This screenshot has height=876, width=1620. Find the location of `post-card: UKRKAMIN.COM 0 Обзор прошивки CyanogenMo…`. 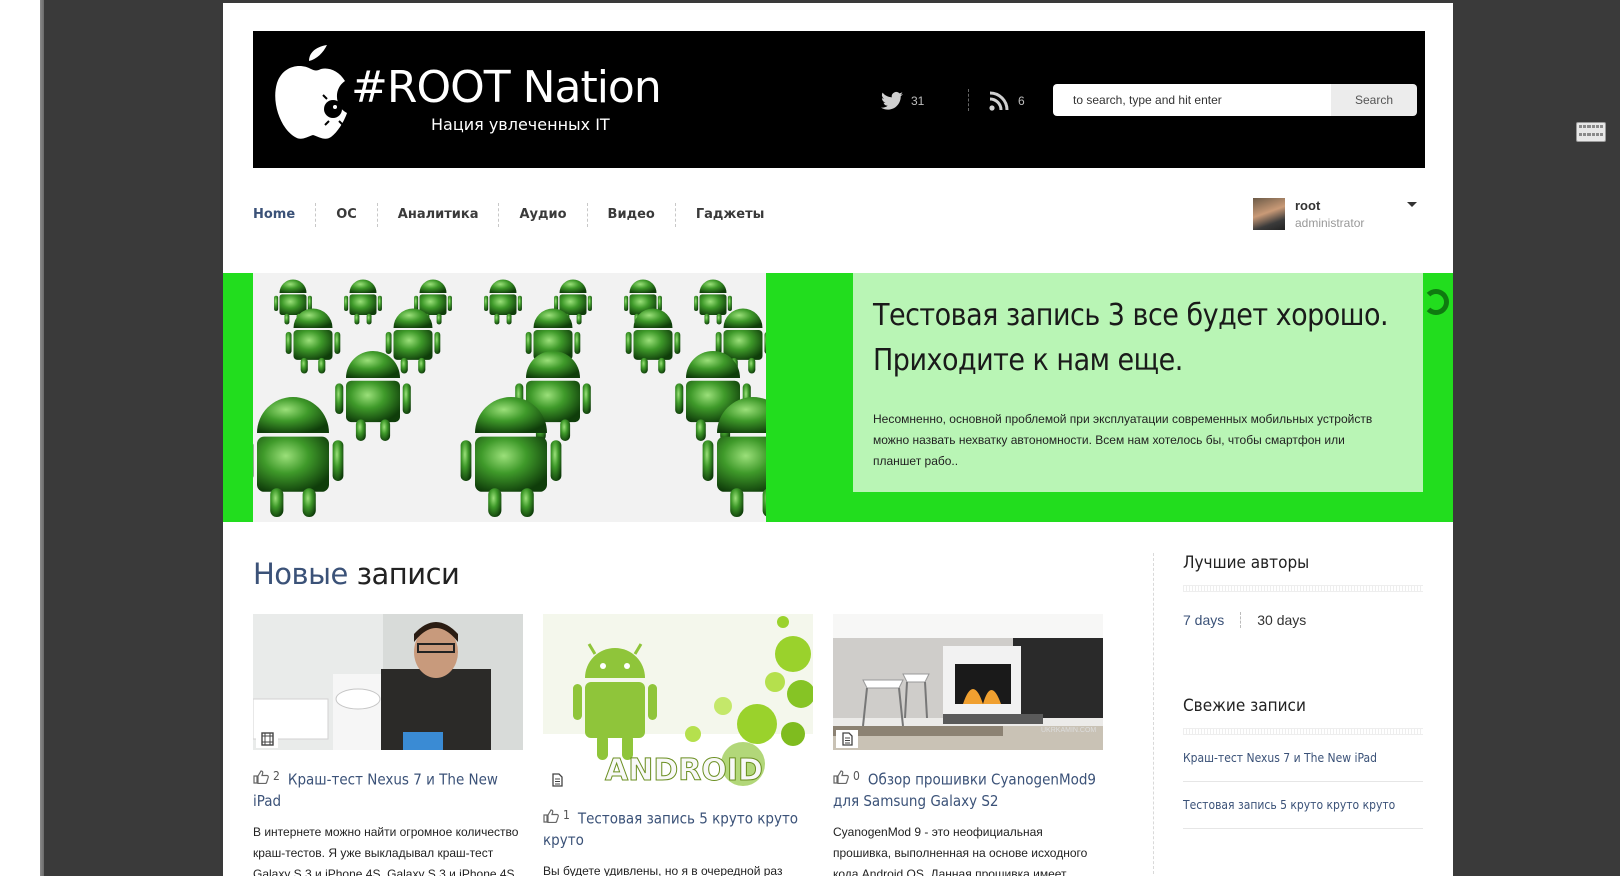

post-card: UKRKAMIN.COM 0 Обзор прошивки CyanogenMo… is located at coordinates (968, 745).